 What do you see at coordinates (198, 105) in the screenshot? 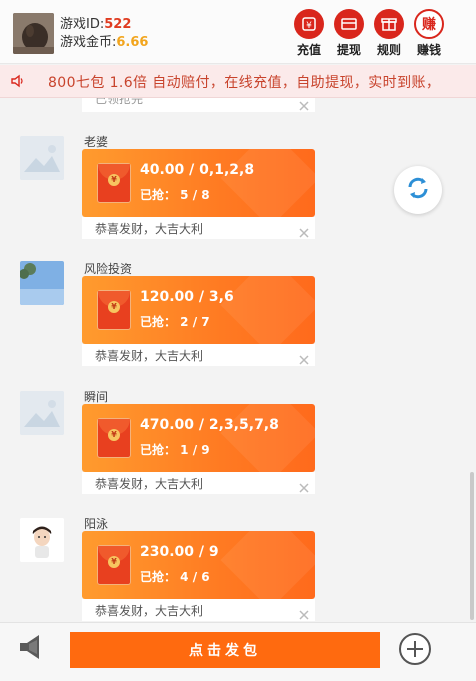
I see `packet-footer: 已领抢完` at bounding box center [198, 105].